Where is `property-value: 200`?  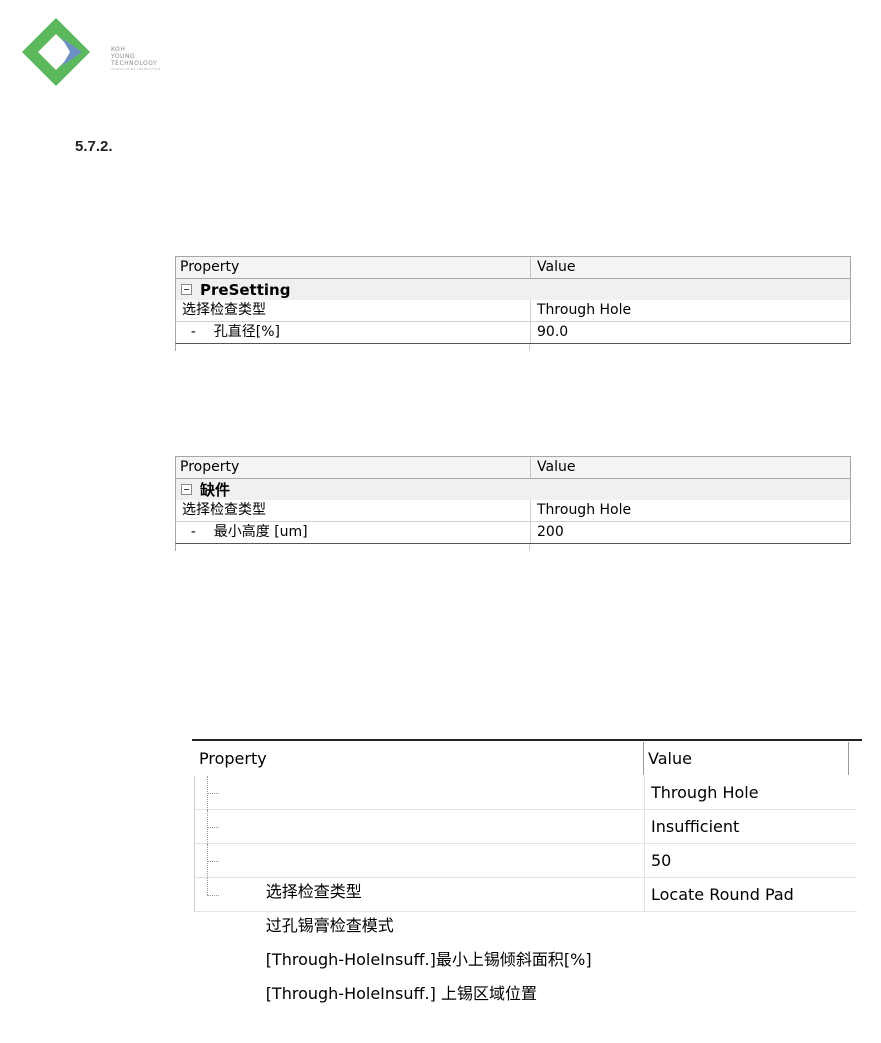
property-value: 200 is located at coordinates (690, 532).